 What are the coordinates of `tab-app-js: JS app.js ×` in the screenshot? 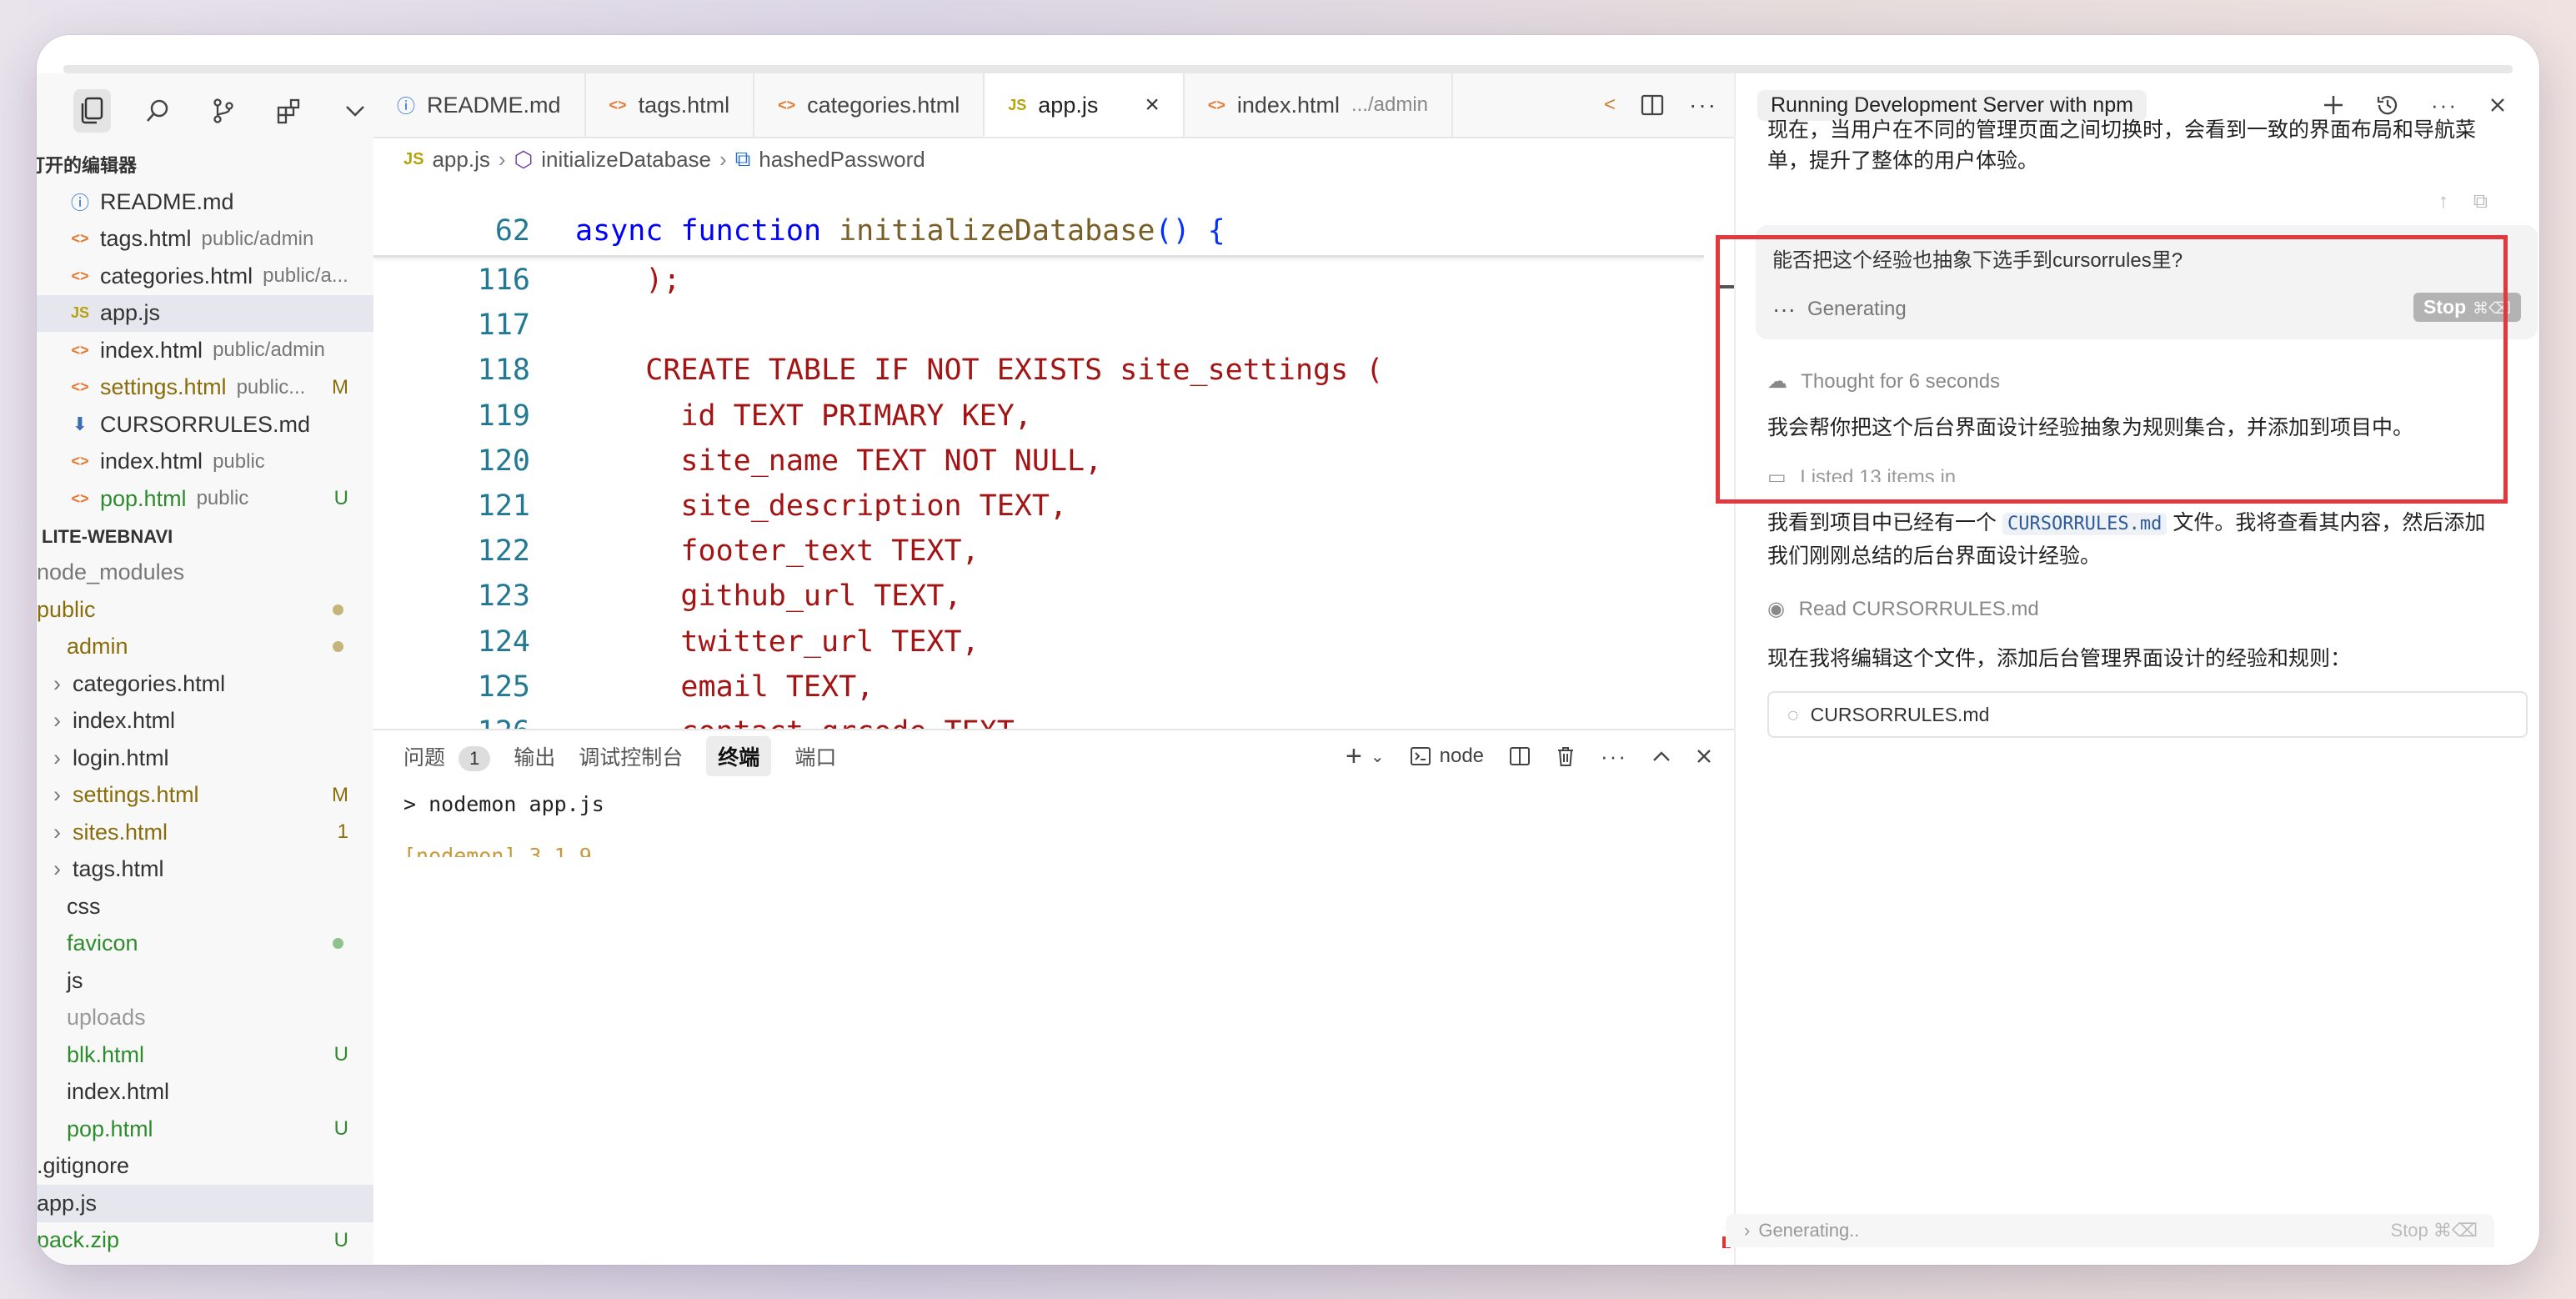 It's located at (1085, 105).